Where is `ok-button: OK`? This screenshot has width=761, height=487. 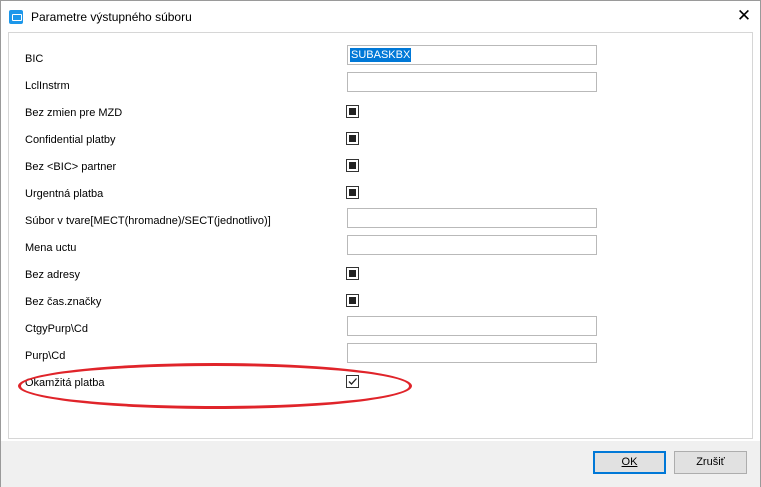 ok-button: OK is located at coordinates (629, 462).